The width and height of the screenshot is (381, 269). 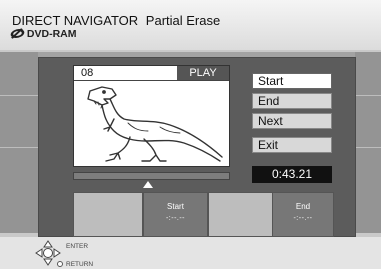 What do you see at coordinates (183, 20) in the screenshot?
I see `action-title: Partial Erase` at bounding box center [183, 20].